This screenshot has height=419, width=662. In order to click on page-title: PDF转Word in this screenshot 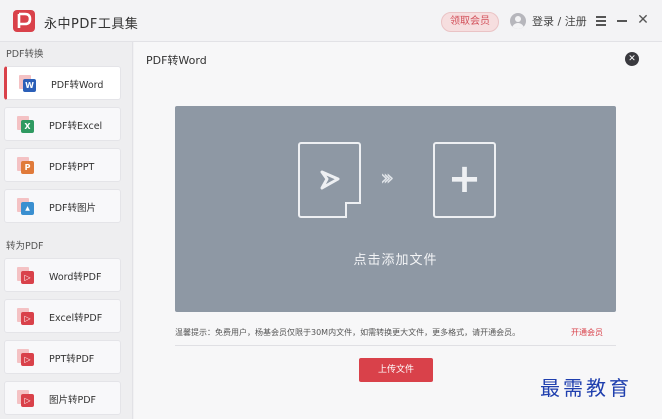, I will do `click(176, 60)`.